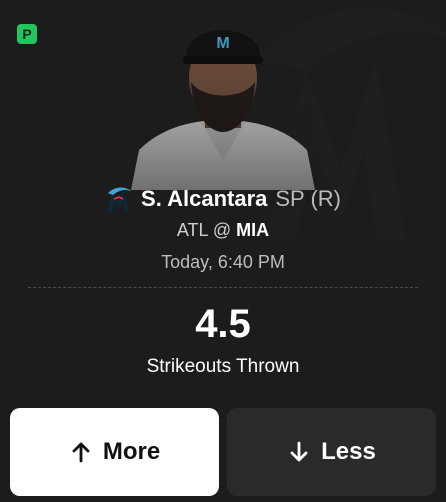  I want to click on player-position: SP (R), so click(308, 198).